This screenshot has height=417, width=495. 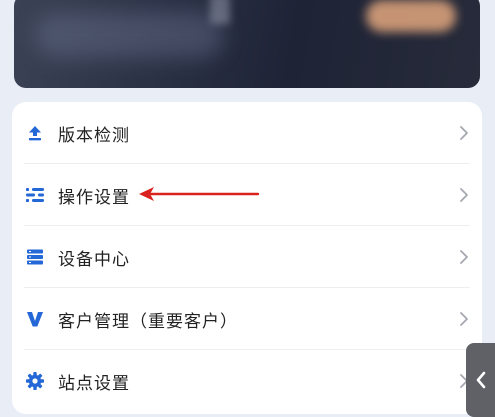 What do you see at coordinates (247, 319) in the screenshot?
I see `menu-item-customer-management: 客户管理（重要客户）` at bounding box center [247, 319].